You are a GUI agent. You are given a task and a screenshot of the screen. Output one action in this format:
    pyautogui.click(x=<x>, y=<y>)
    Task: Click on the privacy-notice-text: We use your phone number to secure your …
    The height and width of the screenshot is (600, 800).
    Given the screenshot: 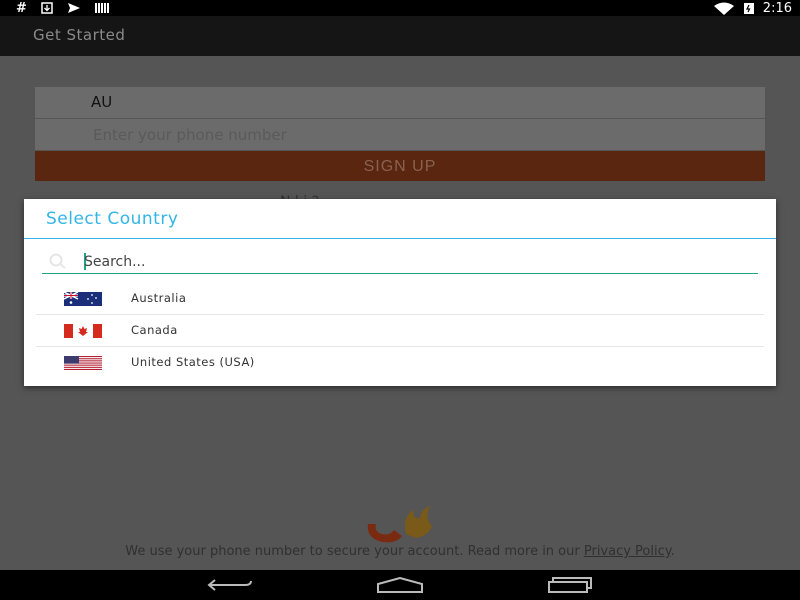 What is the action you would take?
    pyautogui.click(x=354, y=551)
    